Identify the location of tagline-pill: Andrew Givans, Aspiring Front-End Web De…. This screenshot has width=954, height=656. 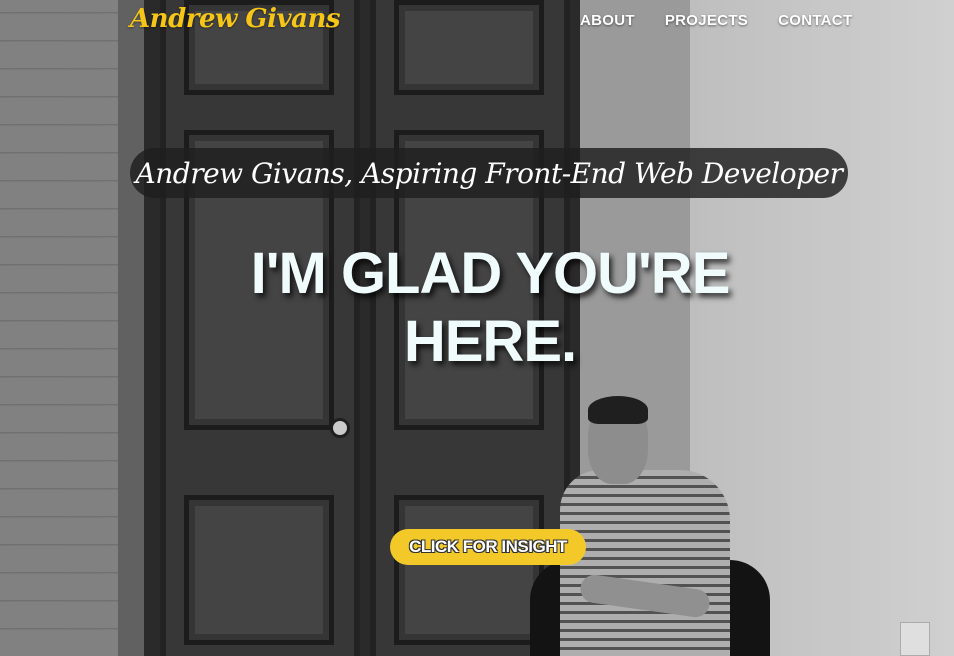
(489, 173).